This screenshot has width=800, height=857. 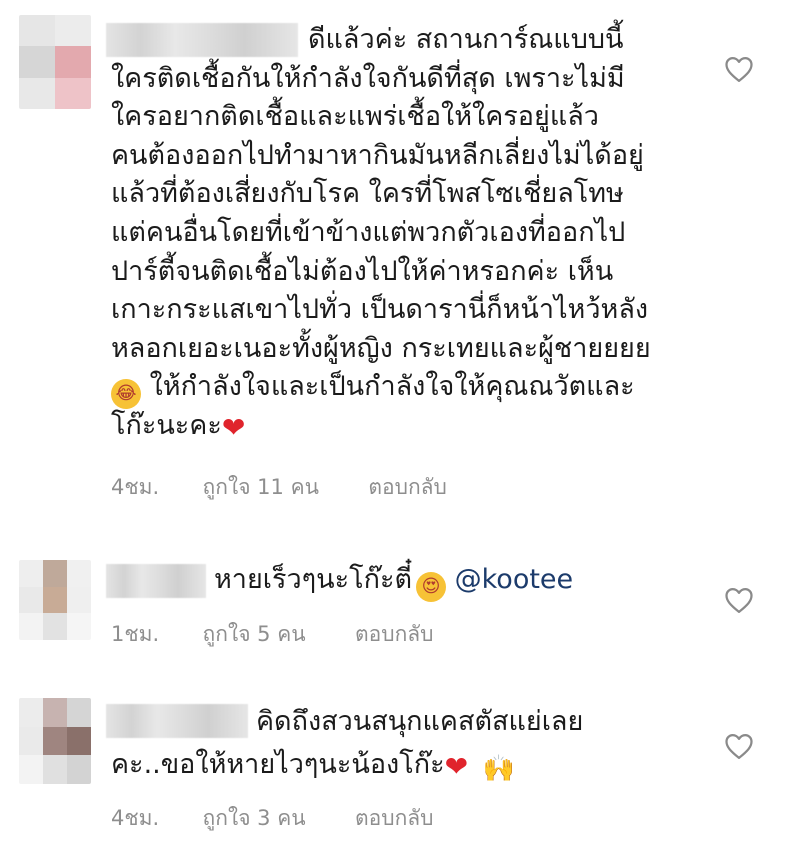 I want to click on like-count: ถูกใจ 3 คน, so click(x=254, y=818).